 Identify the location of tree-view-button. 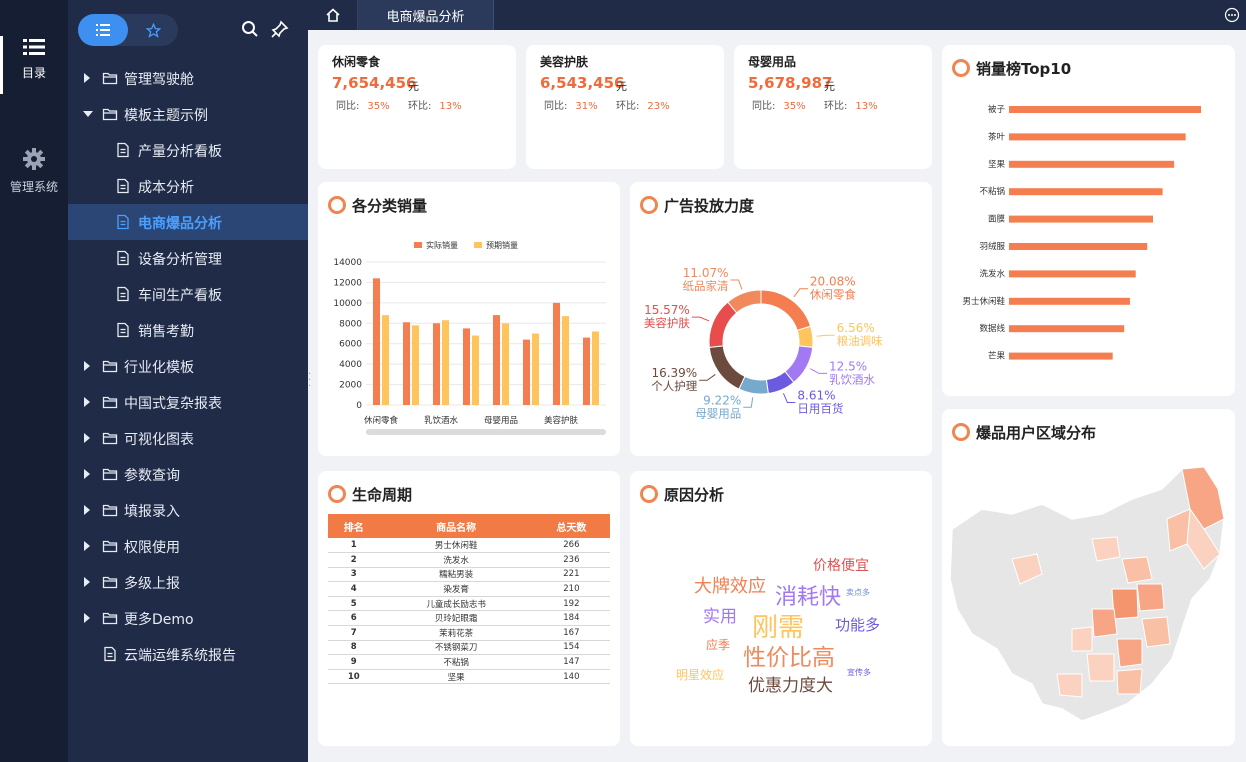
(103, 30).